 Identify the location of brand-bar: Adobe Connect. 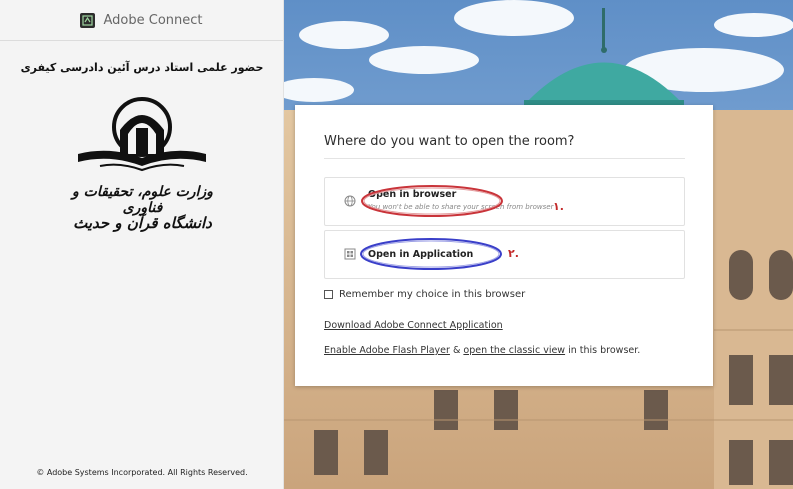
(141, 20).